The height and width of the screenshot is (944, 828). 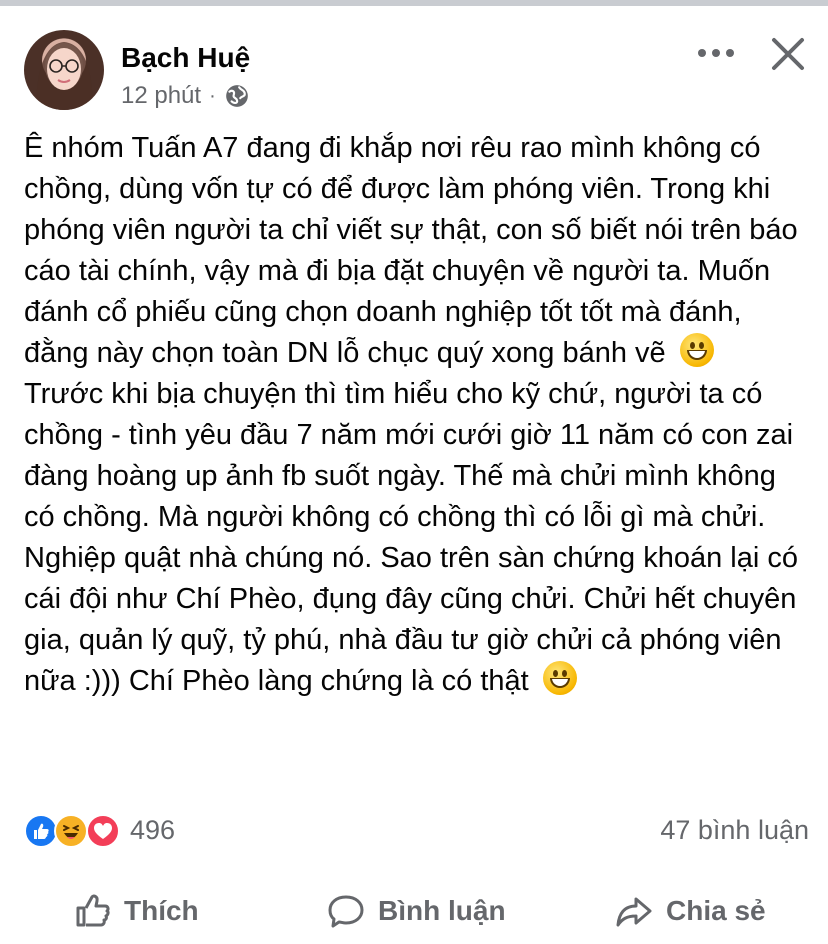 I want to click on thumbs-up-icon, so click(x=93, y=910).